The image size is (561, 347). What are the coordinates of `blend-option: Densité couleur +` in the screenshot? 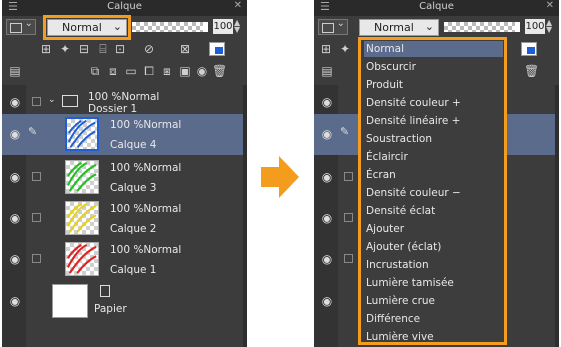 It's located at (433, 103).